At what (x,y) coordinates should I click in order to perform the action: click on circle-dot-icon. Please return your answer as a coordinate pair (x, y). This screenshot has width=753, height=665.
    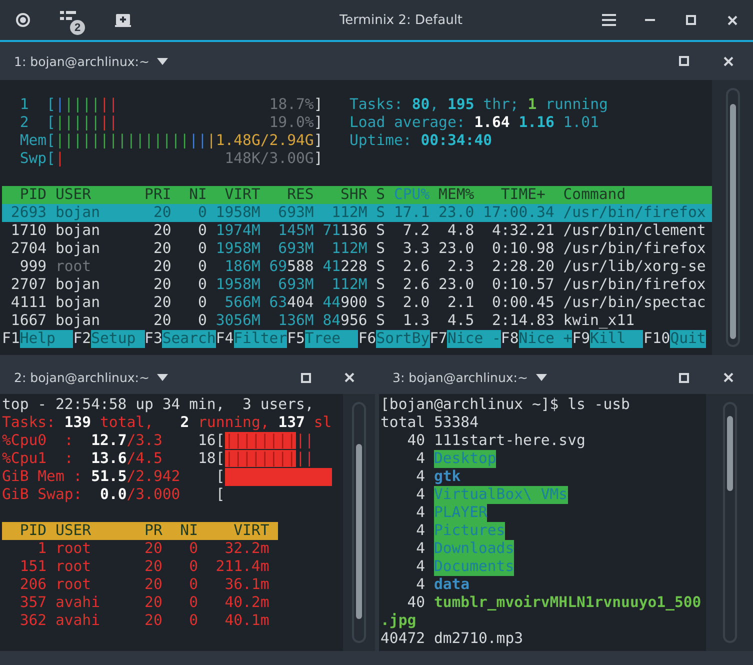
    Looking at the image, I should click on (23, 20).